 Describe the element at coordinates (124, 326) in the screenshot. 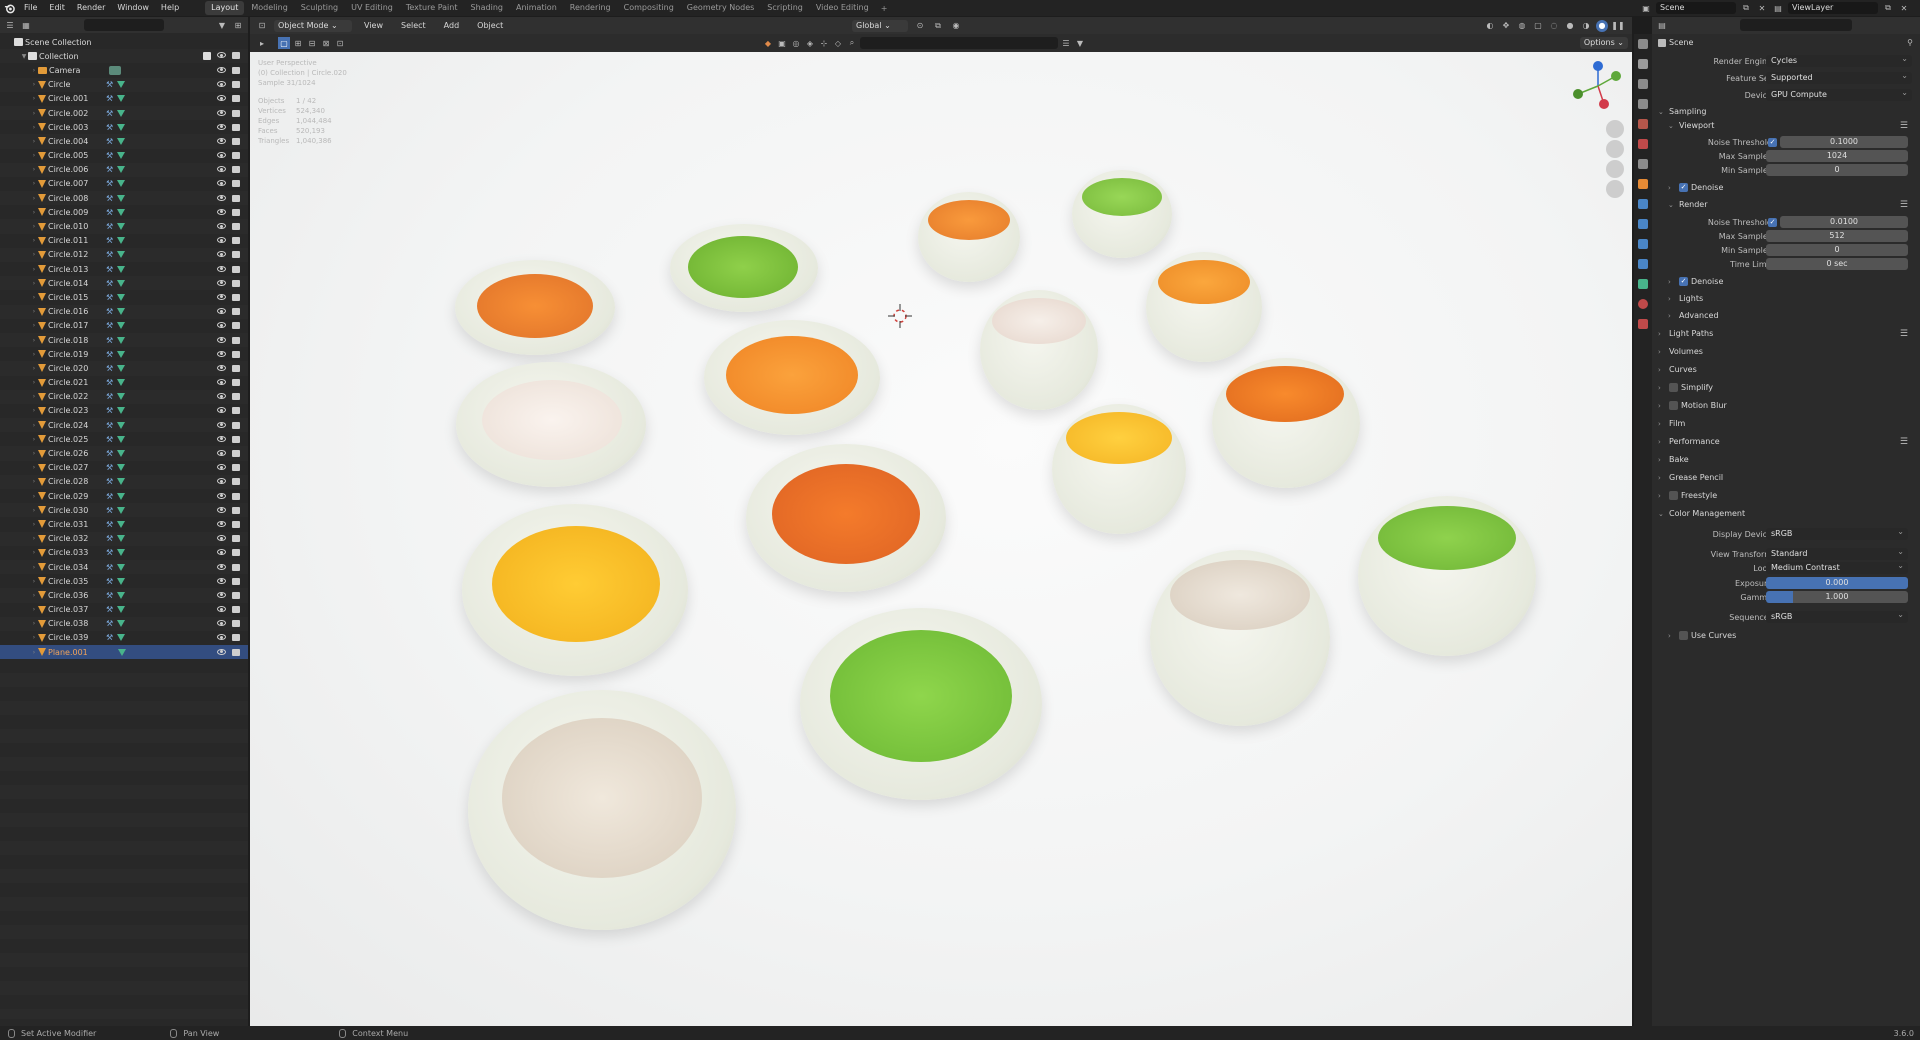

I see `outliner-object-row: › Circle.017 ⚒` at that location.